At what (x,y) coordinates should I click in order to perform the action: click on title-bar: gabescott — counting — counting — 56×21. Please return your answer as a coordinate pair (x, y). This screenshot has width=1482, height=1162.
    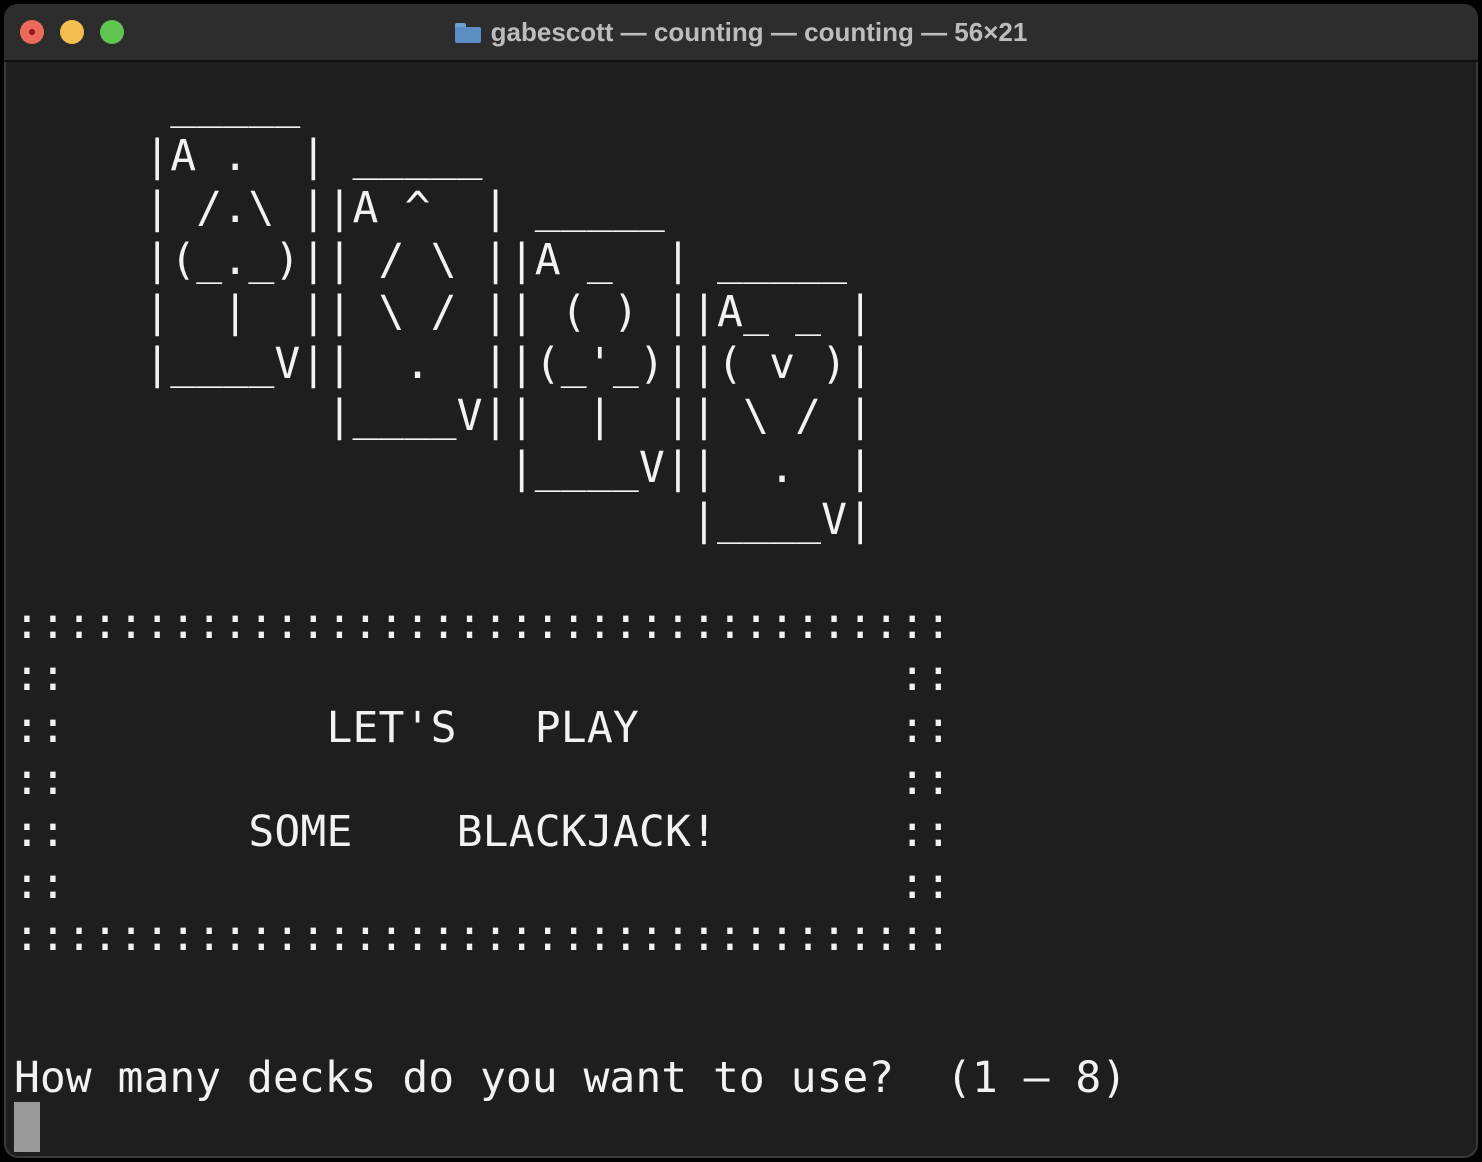
    Looking at the image, I should click on (741, 33).